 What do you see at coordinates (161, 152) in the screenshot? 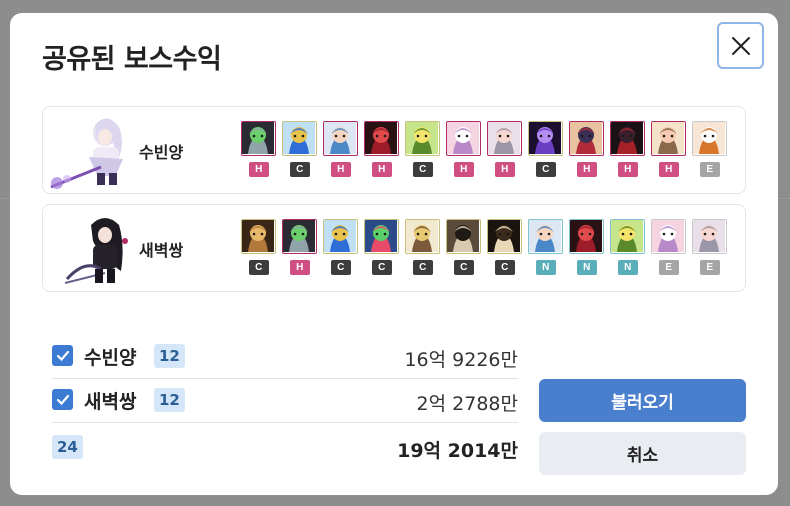
I see `character-name: 수빈양` at bounding box center [161, 152].